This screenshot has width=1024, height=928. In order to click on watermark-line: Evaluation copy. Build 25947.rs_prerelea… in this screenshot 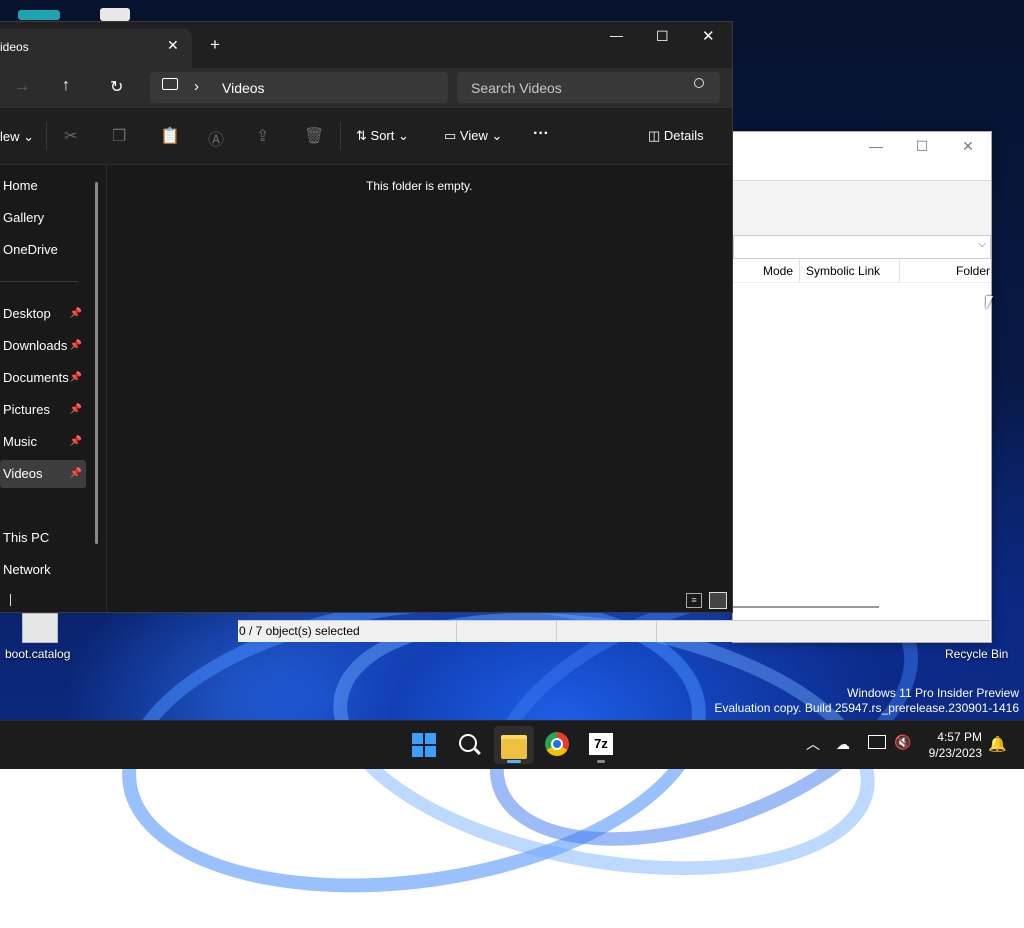, I will do `click(866, 708)`.